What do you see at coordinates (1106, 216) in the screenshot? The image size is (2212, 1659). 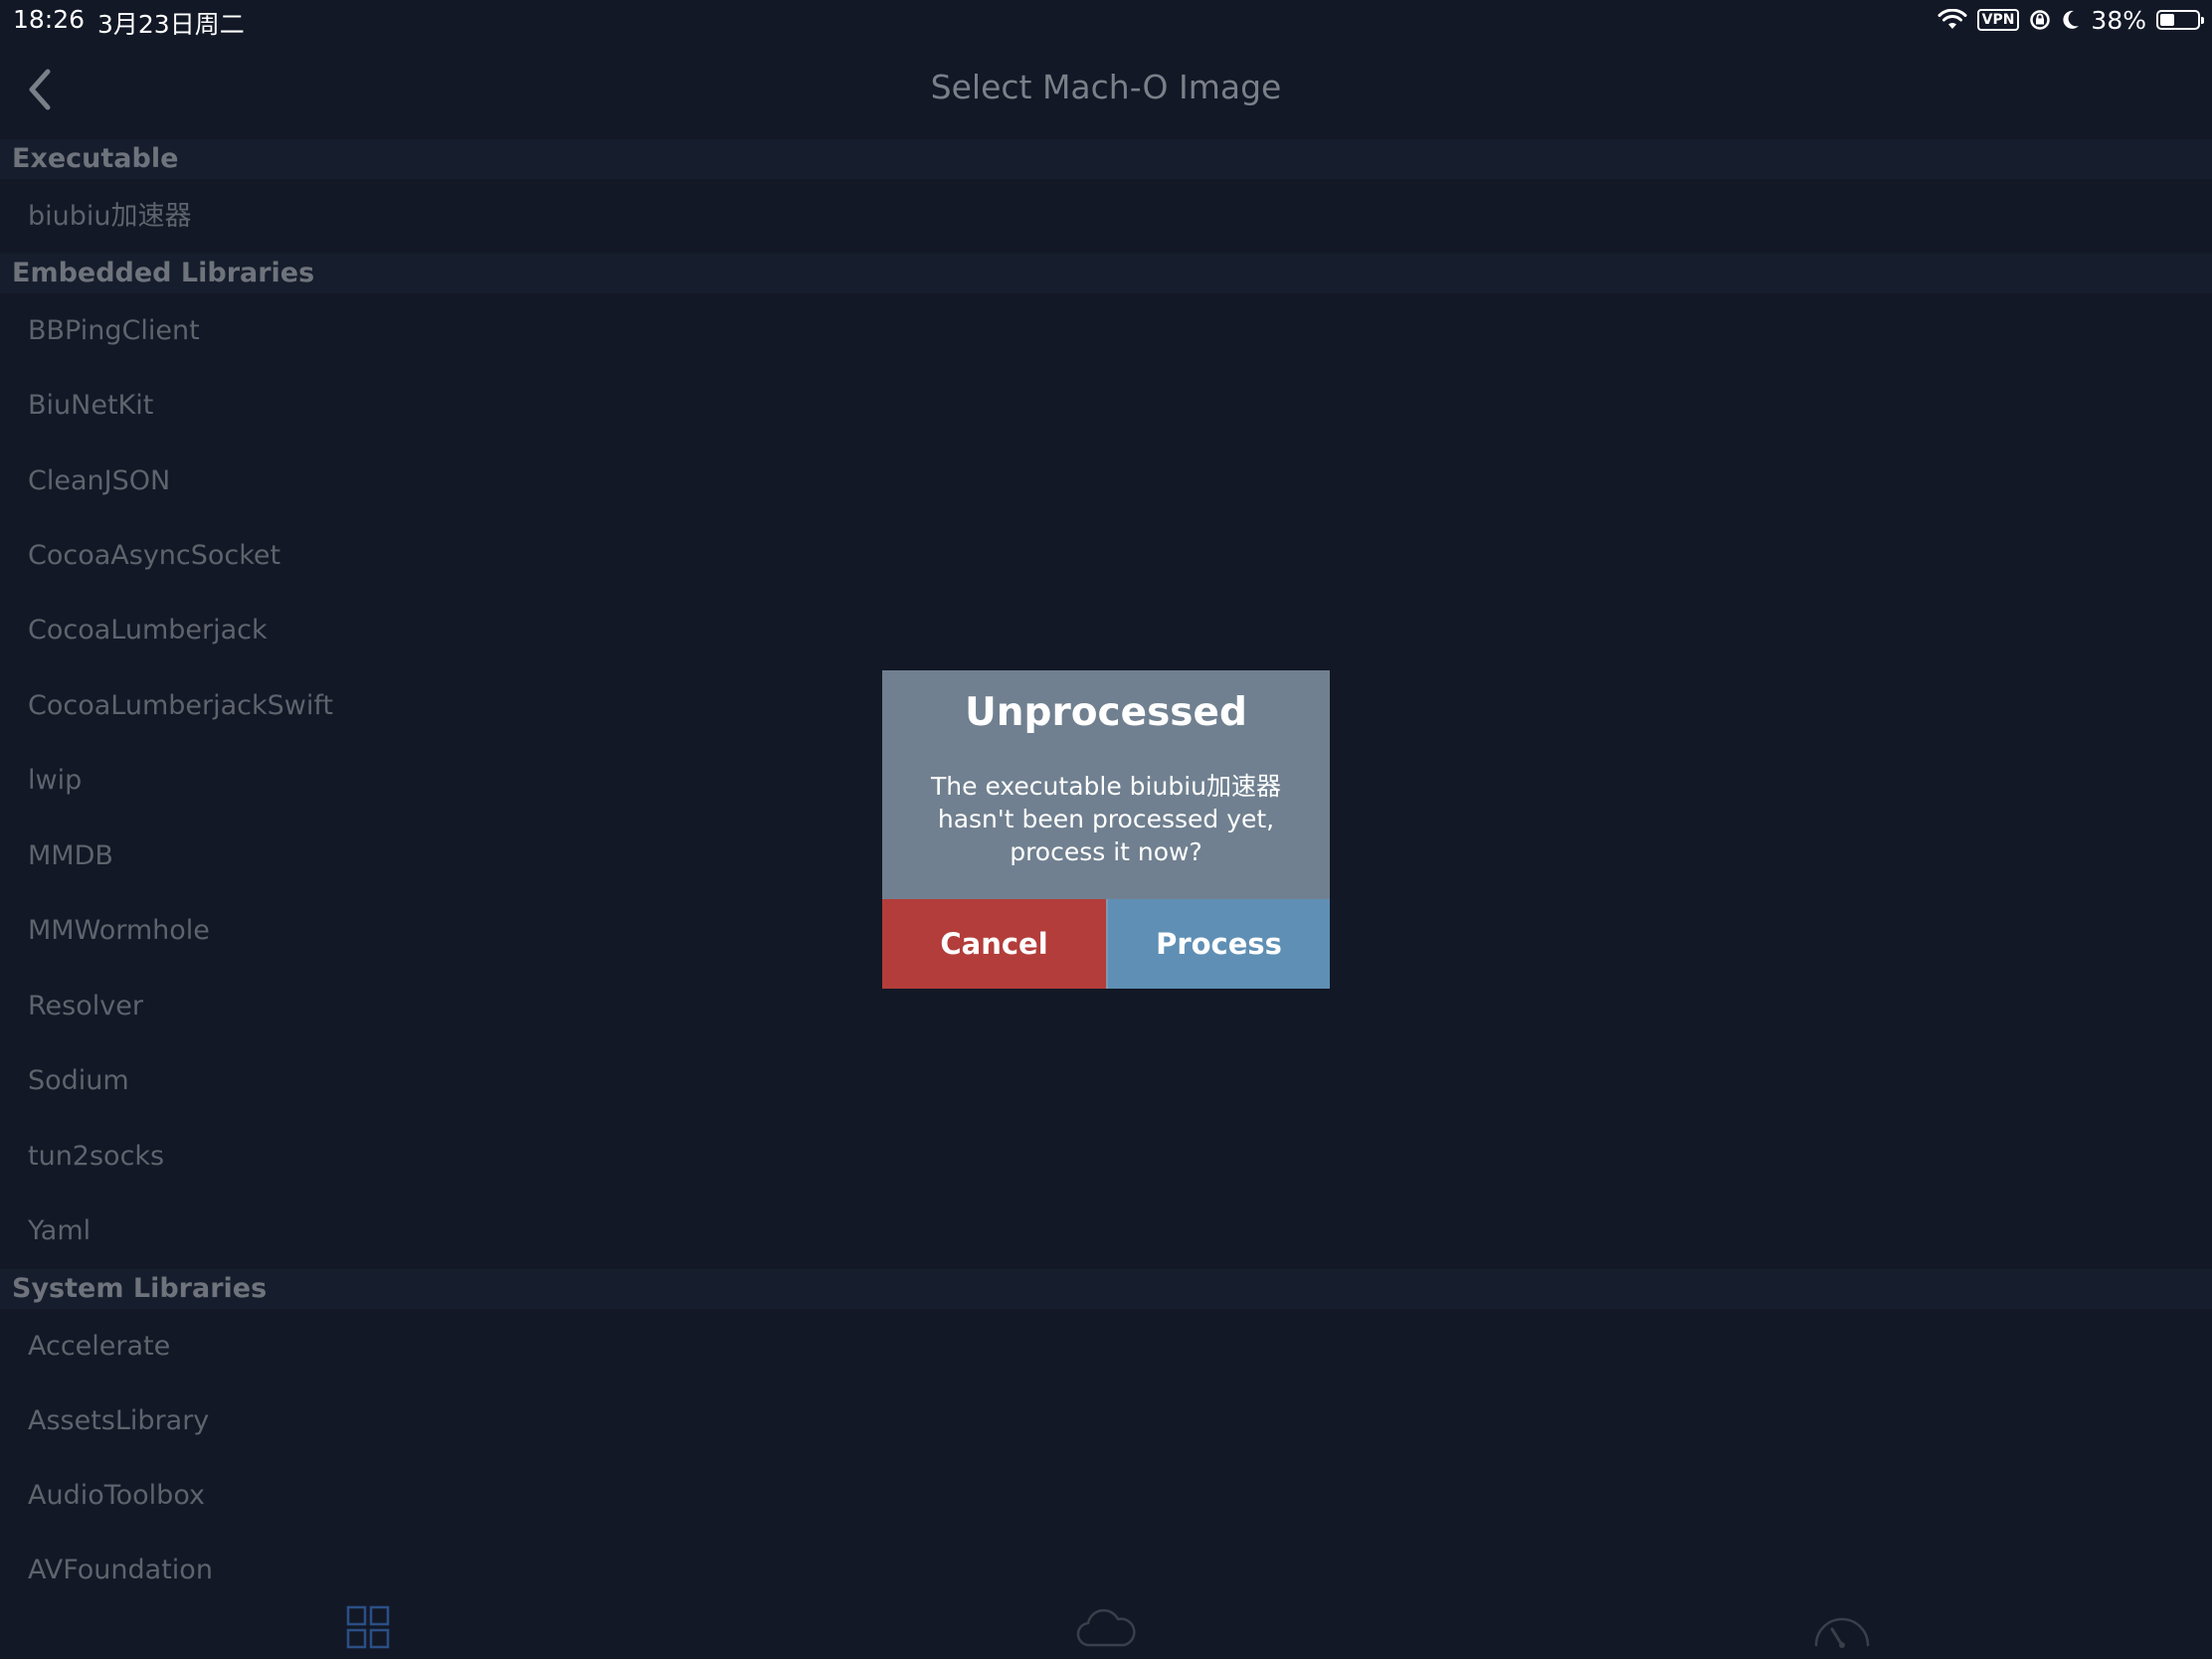 I see `list-item: biubiu加速器` at bounding box center [1106, 216].